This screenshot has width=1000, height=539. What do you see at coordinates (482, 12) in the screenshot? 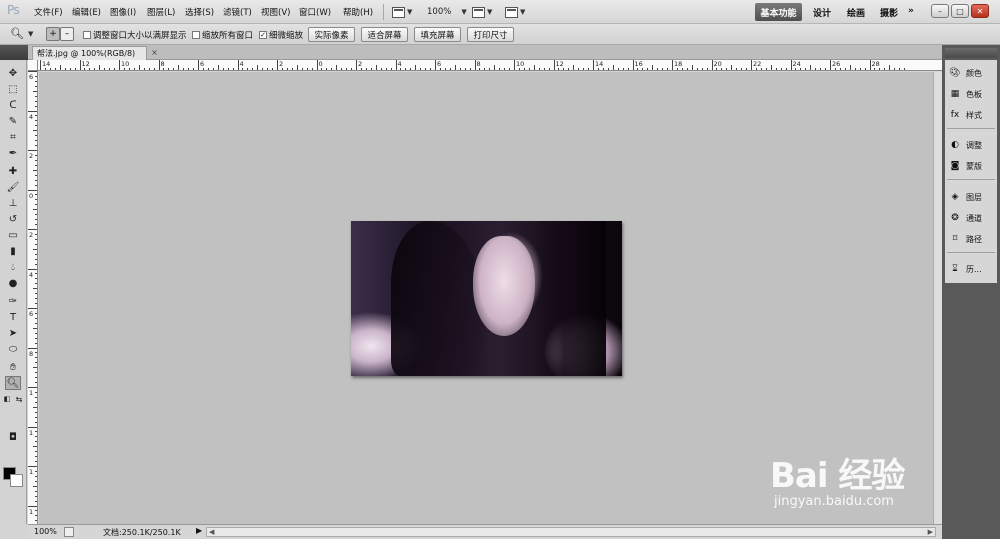
I see `arrange-documents-button: ▼` at bounding box center [482, 12].